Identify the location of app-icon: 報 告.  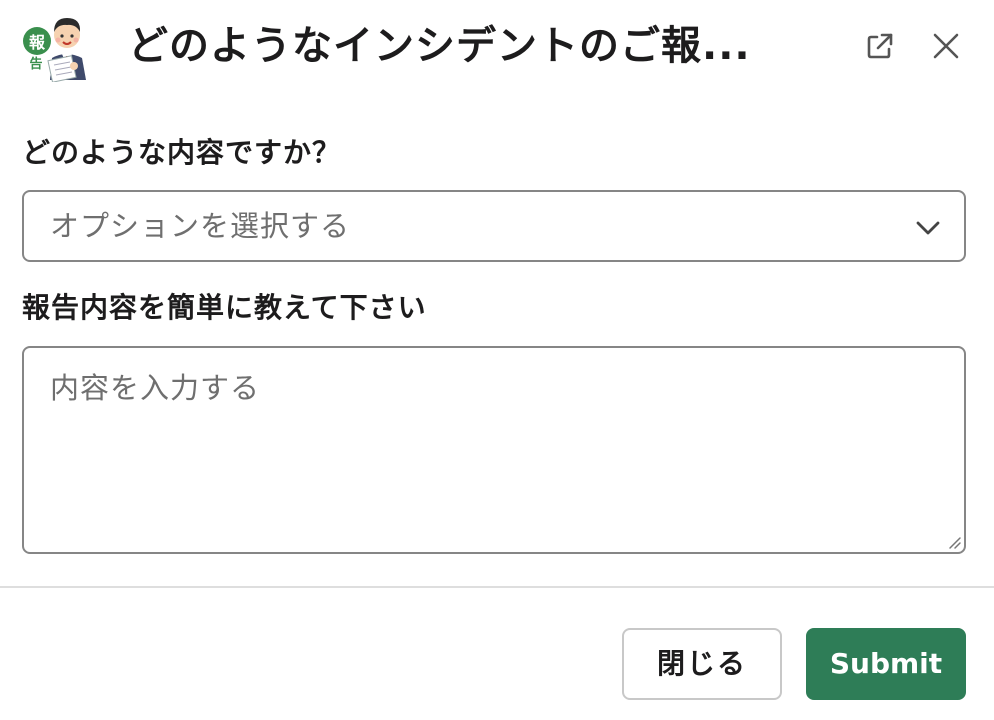
(57, 46).